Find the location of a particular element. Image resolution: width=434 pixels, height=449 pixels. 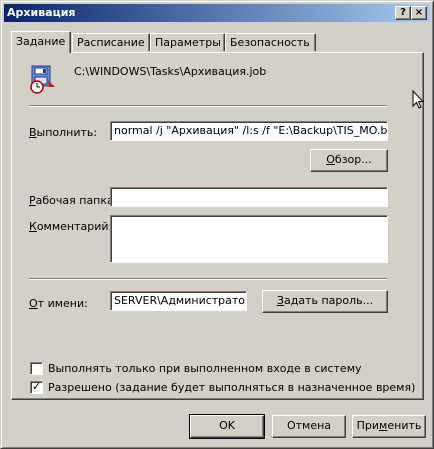

apply-button: Применить is located at coordinates (389, 426).